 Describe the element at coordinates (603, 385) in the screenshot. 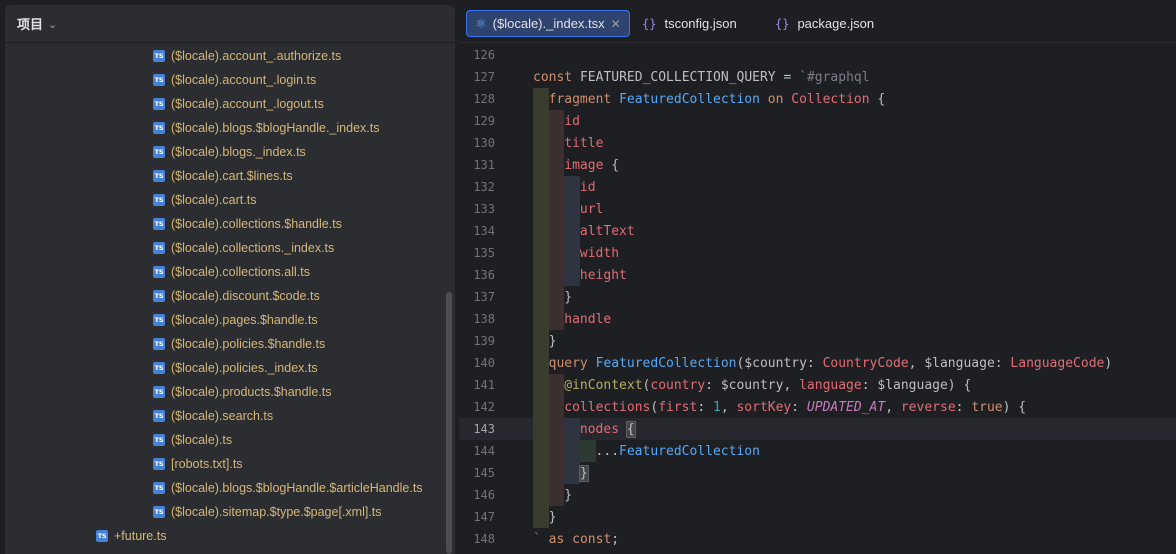

I see `code-token: @inContext` at that location.